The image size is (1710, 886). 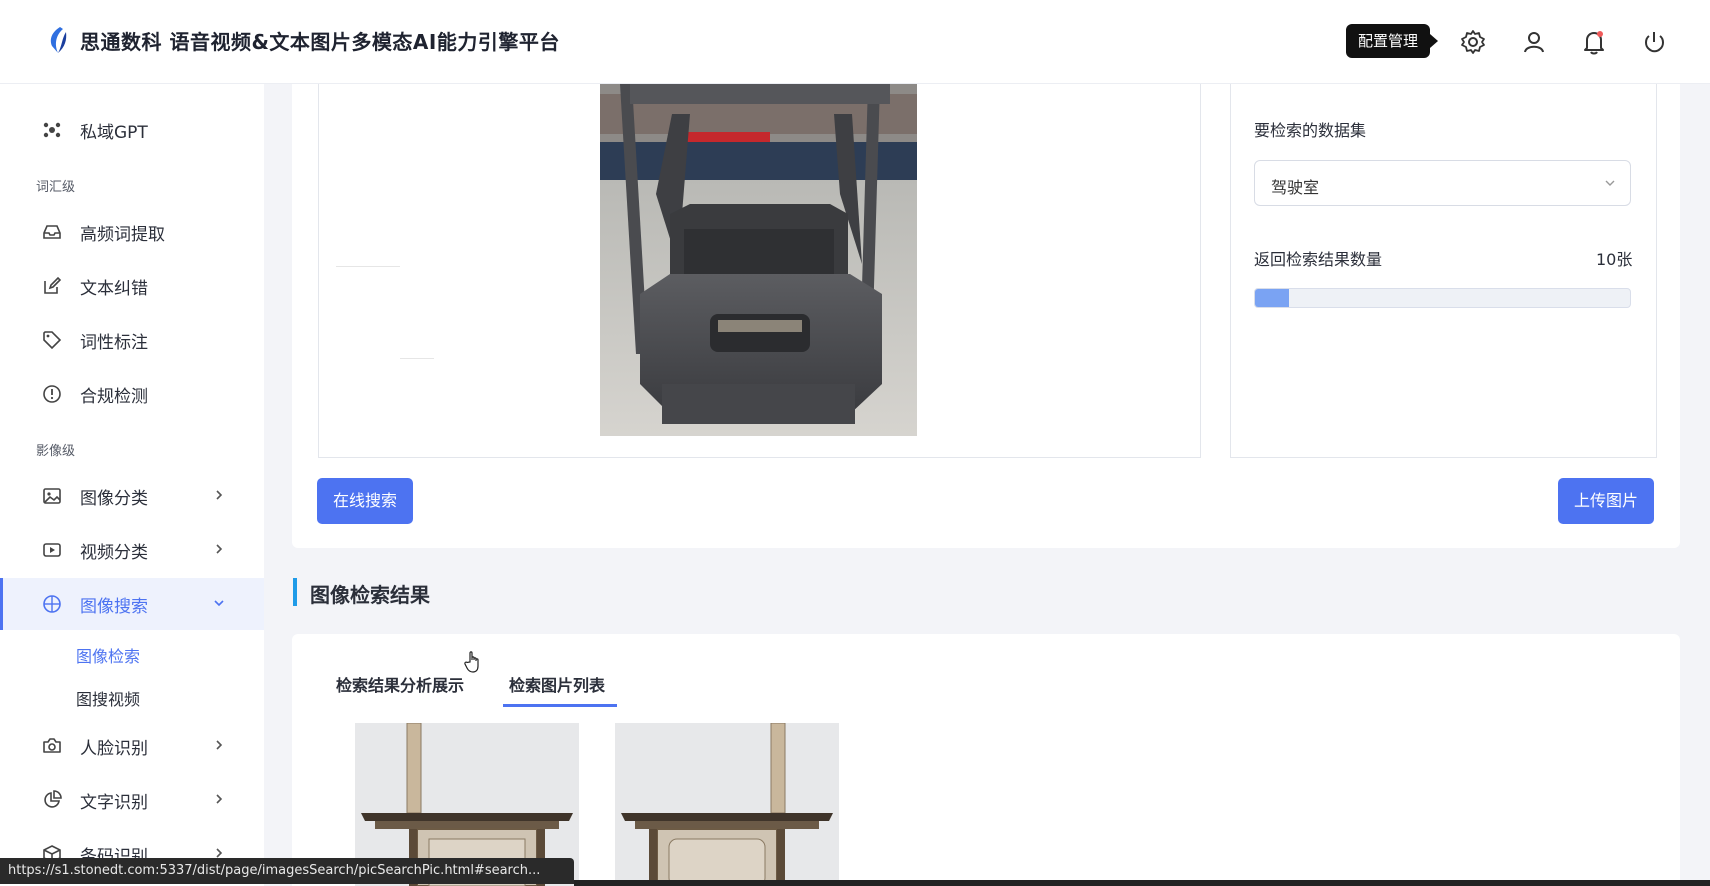 What do you see at coordinates (52, 394) in the screenshot?
I see `alert-circle-icon` at bounding box center [52, 394].